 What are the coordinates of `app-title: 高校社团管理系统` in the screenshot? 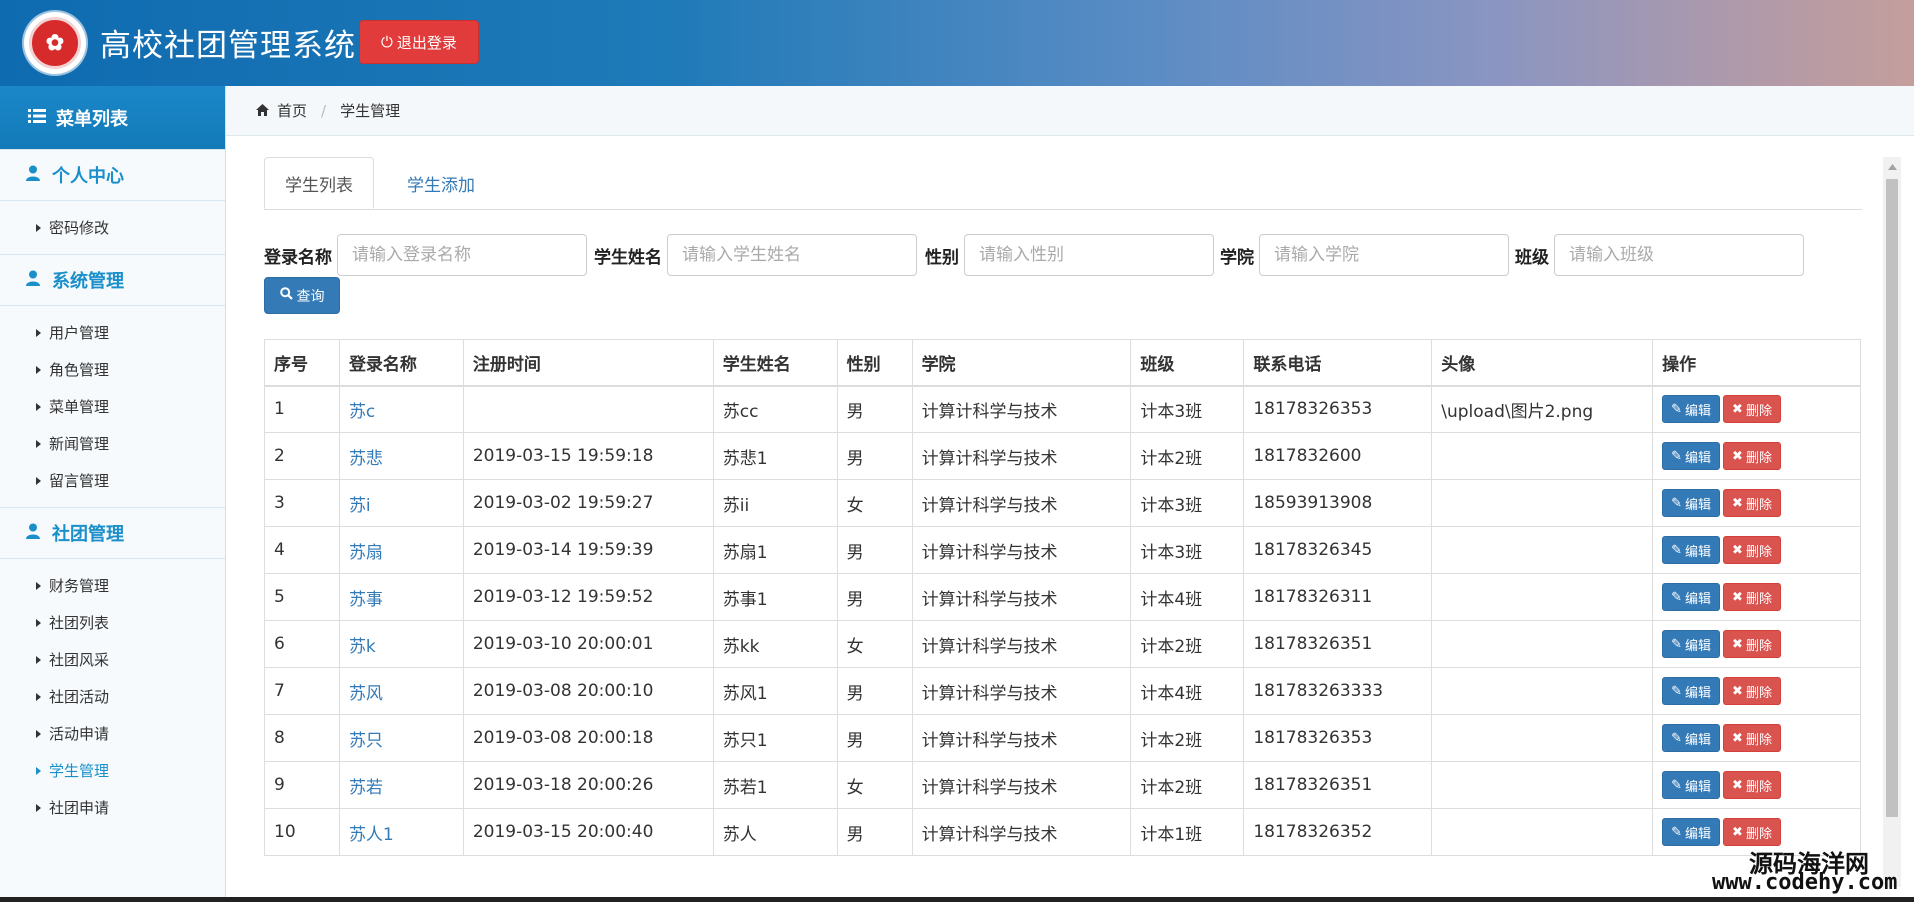 It's located at (228, 46).